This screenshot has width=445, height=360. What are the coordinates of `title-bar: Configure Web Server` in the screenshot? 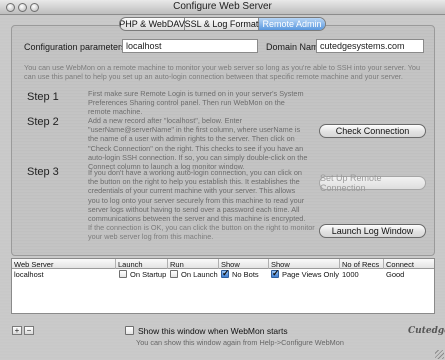 It's located at (222, 7).